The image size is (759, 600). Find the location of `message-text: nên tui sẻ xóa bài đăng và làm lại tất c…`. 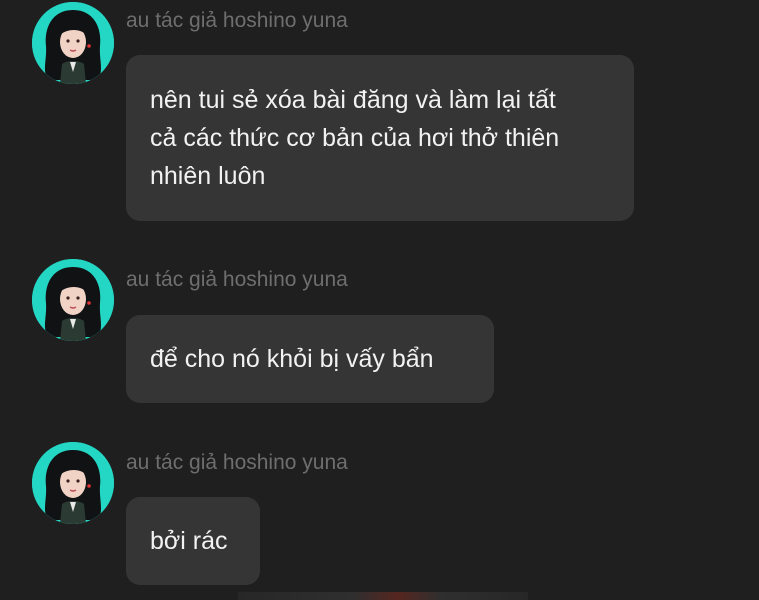

message-text: nên tui sẻ xóa bài đăng và làm lại tất c… is located at coordinates (355, 138).